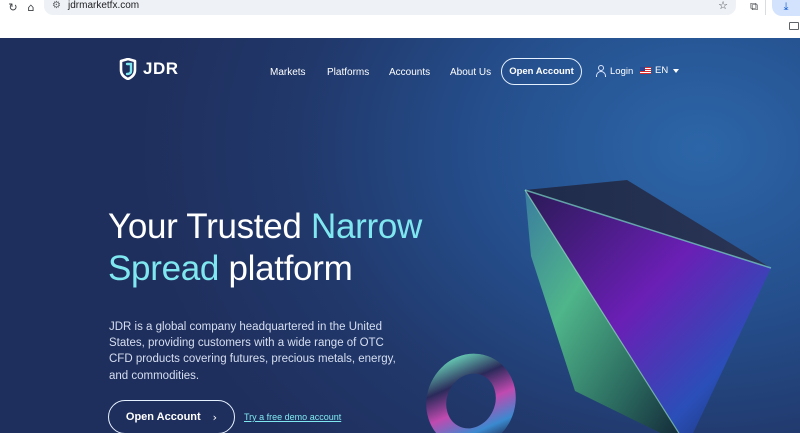 The width and height of the screenshot is (800, 433). Describe the element at coordinates (794, 26) in the screenshot. I see `bookmarks-folder-icon` at that location.